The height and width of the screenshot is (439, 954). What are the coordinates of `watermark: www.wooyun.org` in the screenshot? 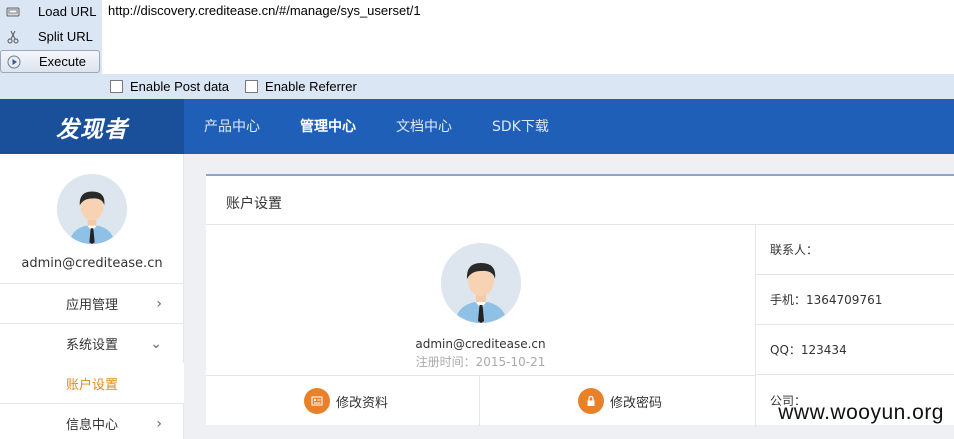 It's located at (861, 412).